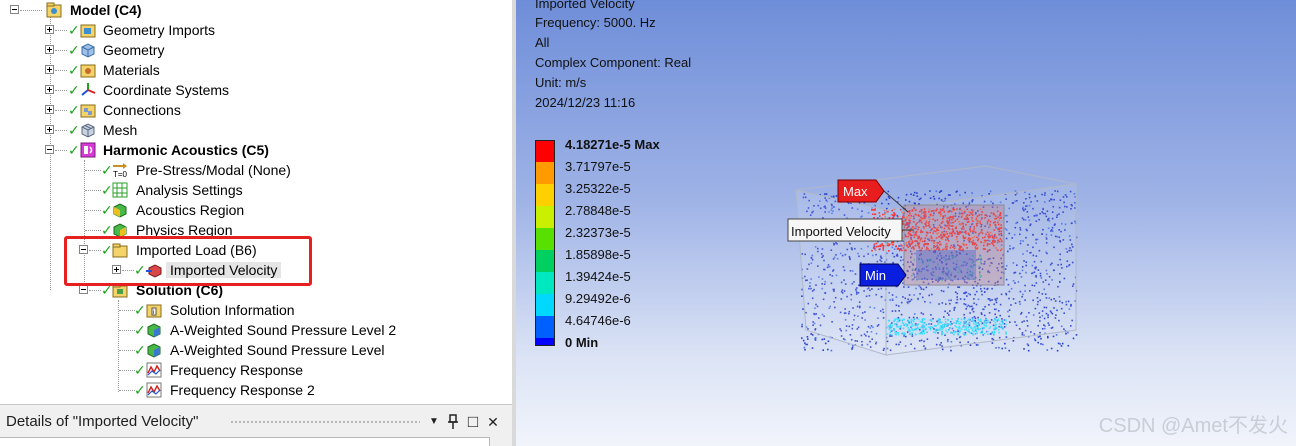 This screenshot has height=446, width=1296. Describe the element at coordinates (213, 170) in the screenshot. I see `tree-item-label: Pre-Stress/Modal (None)` at that location.